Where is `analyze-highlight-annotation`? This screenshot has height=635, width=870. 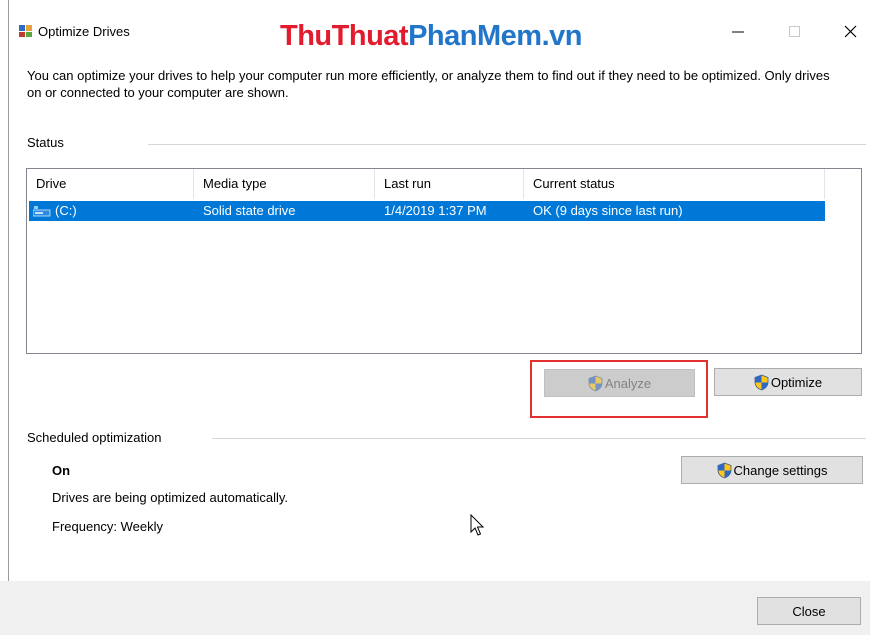
analyze-highlight-annotation is located at coordinates (619, 389).